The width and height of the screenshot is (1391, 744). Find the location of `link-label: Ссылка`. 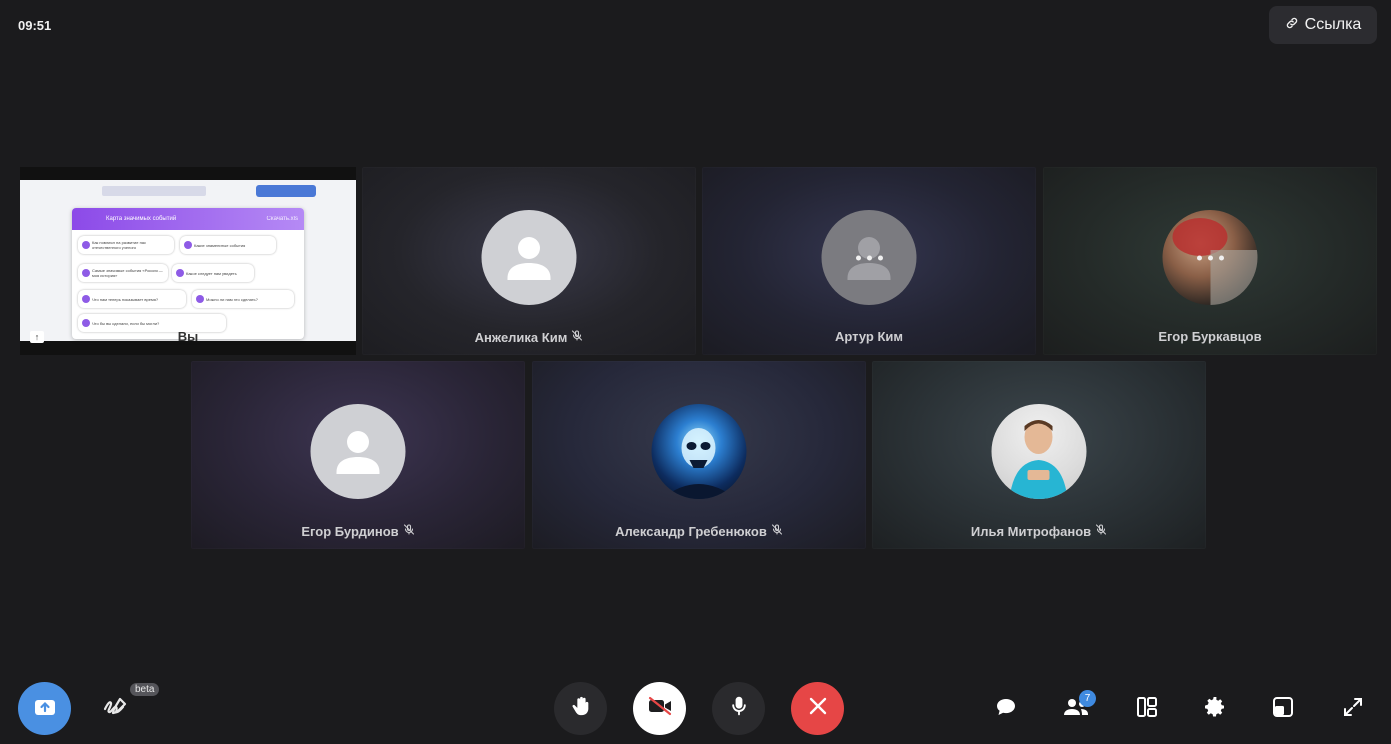

link-label: Ссылка is located at coordinates (1333, 24).